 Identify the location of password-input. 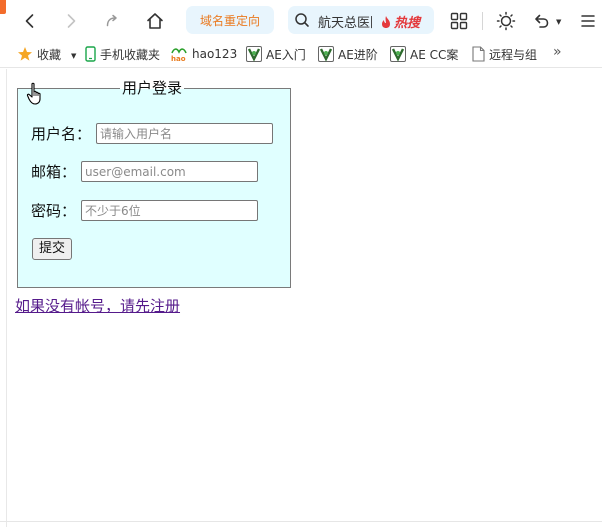
(170, 210).